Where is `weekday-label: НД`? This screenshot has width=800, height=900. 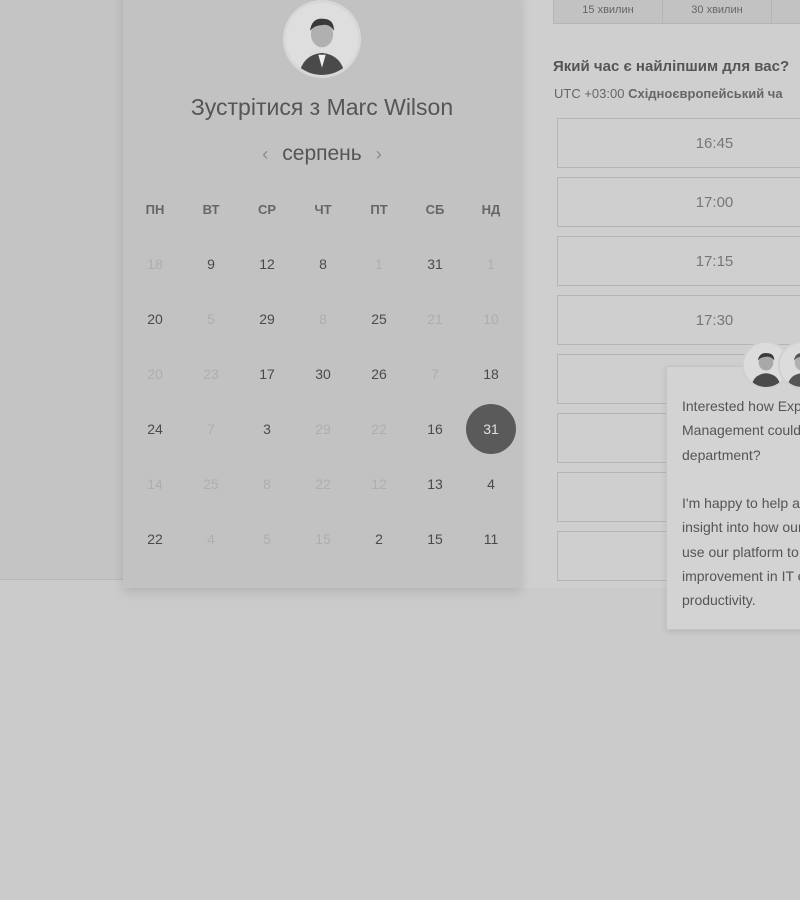 weekday-label: НД is located at coordinates (491, 209).